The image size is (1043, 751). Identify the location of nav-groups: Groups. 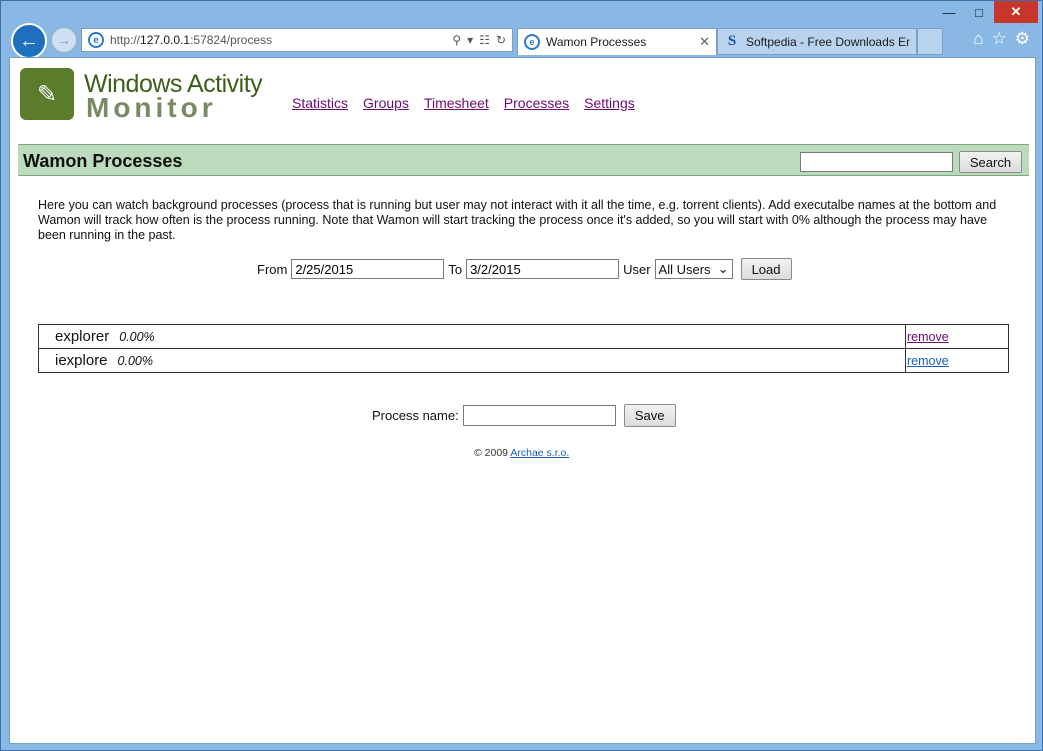
(386, 103).